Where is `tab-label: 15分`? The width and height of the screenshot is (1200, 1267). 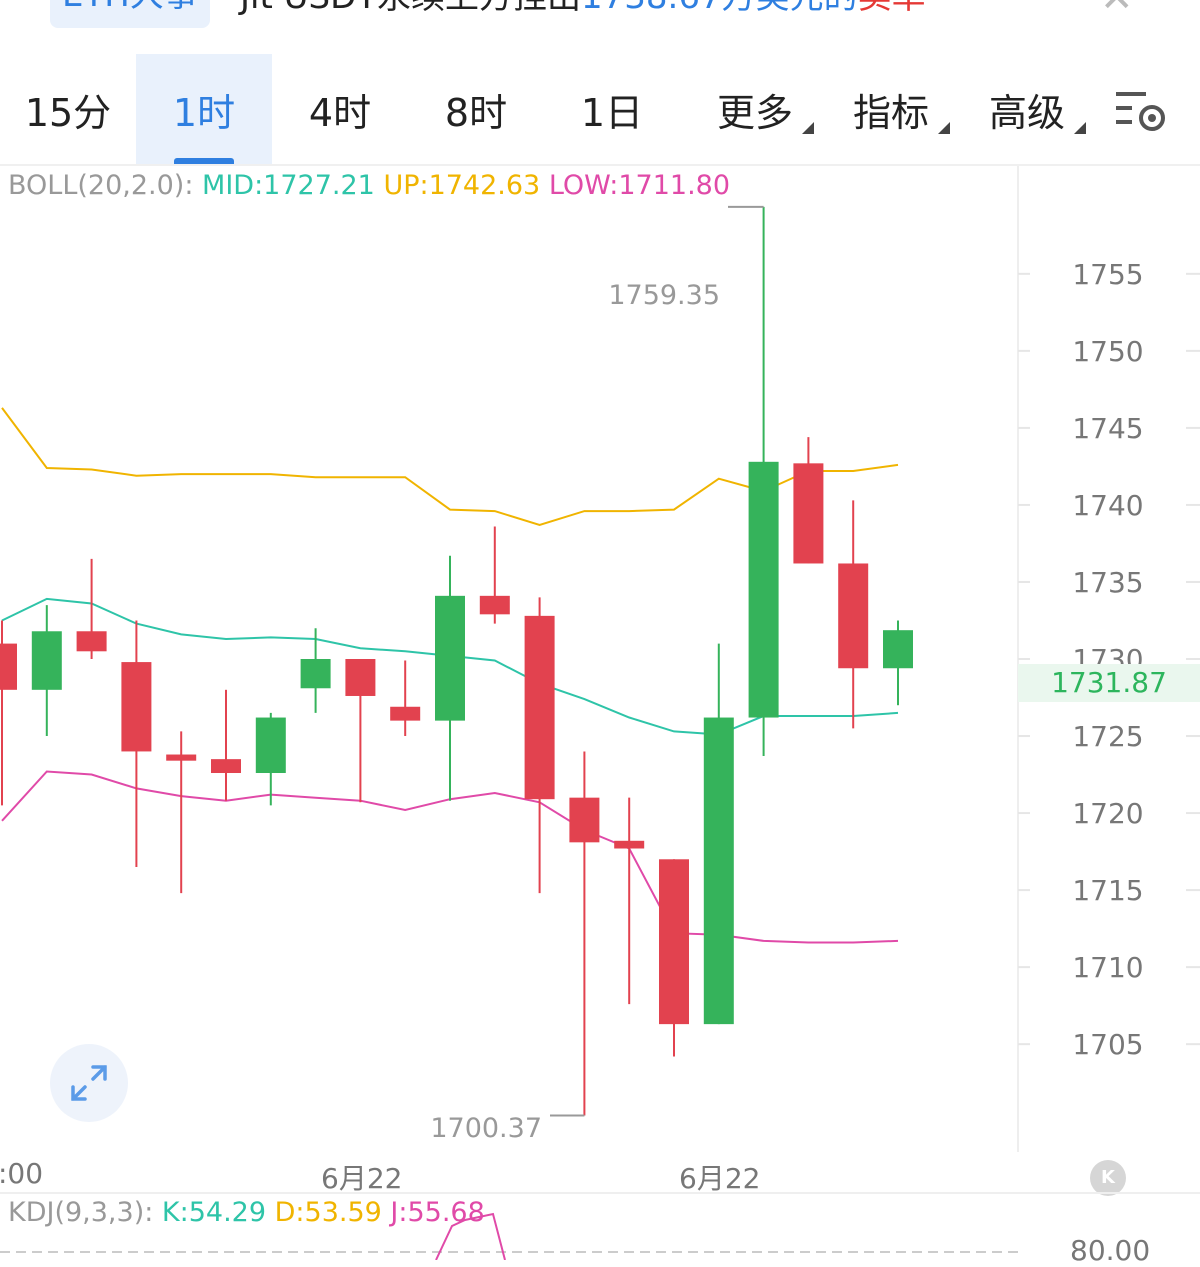 tab-label: 15分 is located at coordinates (68, 112).